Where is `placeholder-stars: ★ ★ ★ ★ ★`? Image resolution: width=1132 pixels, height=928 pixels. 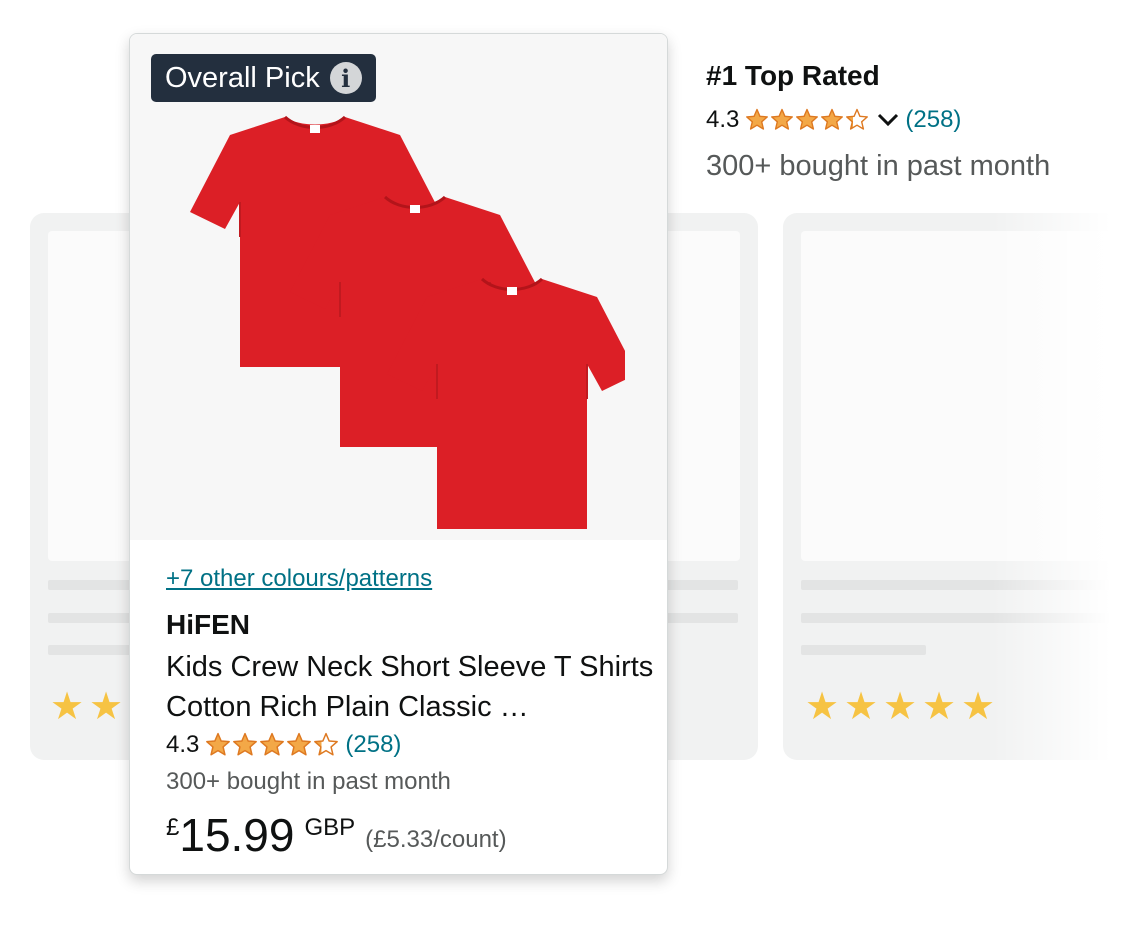 placeholder-stars: ★ ★ ★ ★ ★ is located at coordinates (901, 706).